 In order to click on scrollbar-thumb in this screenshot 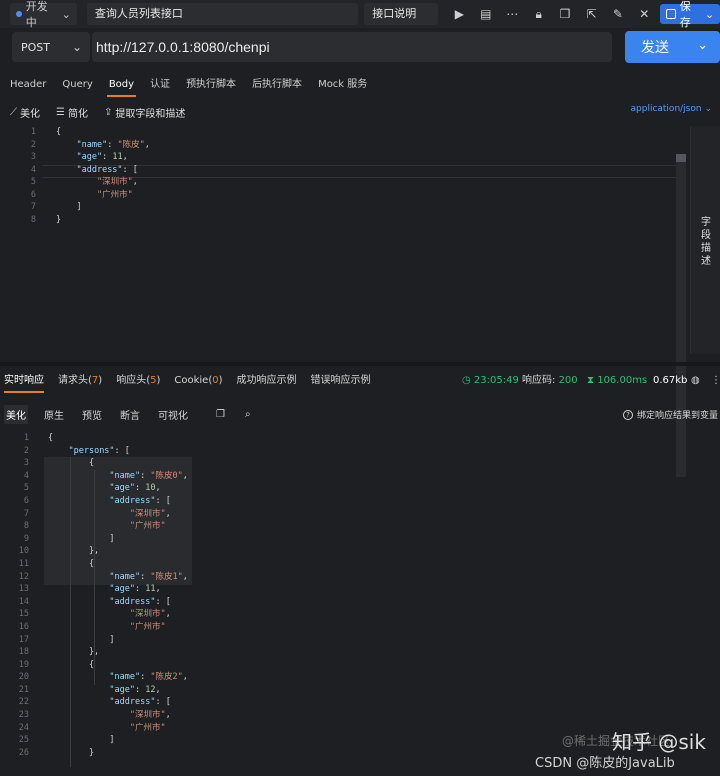, I will do `click(681, 158)`.